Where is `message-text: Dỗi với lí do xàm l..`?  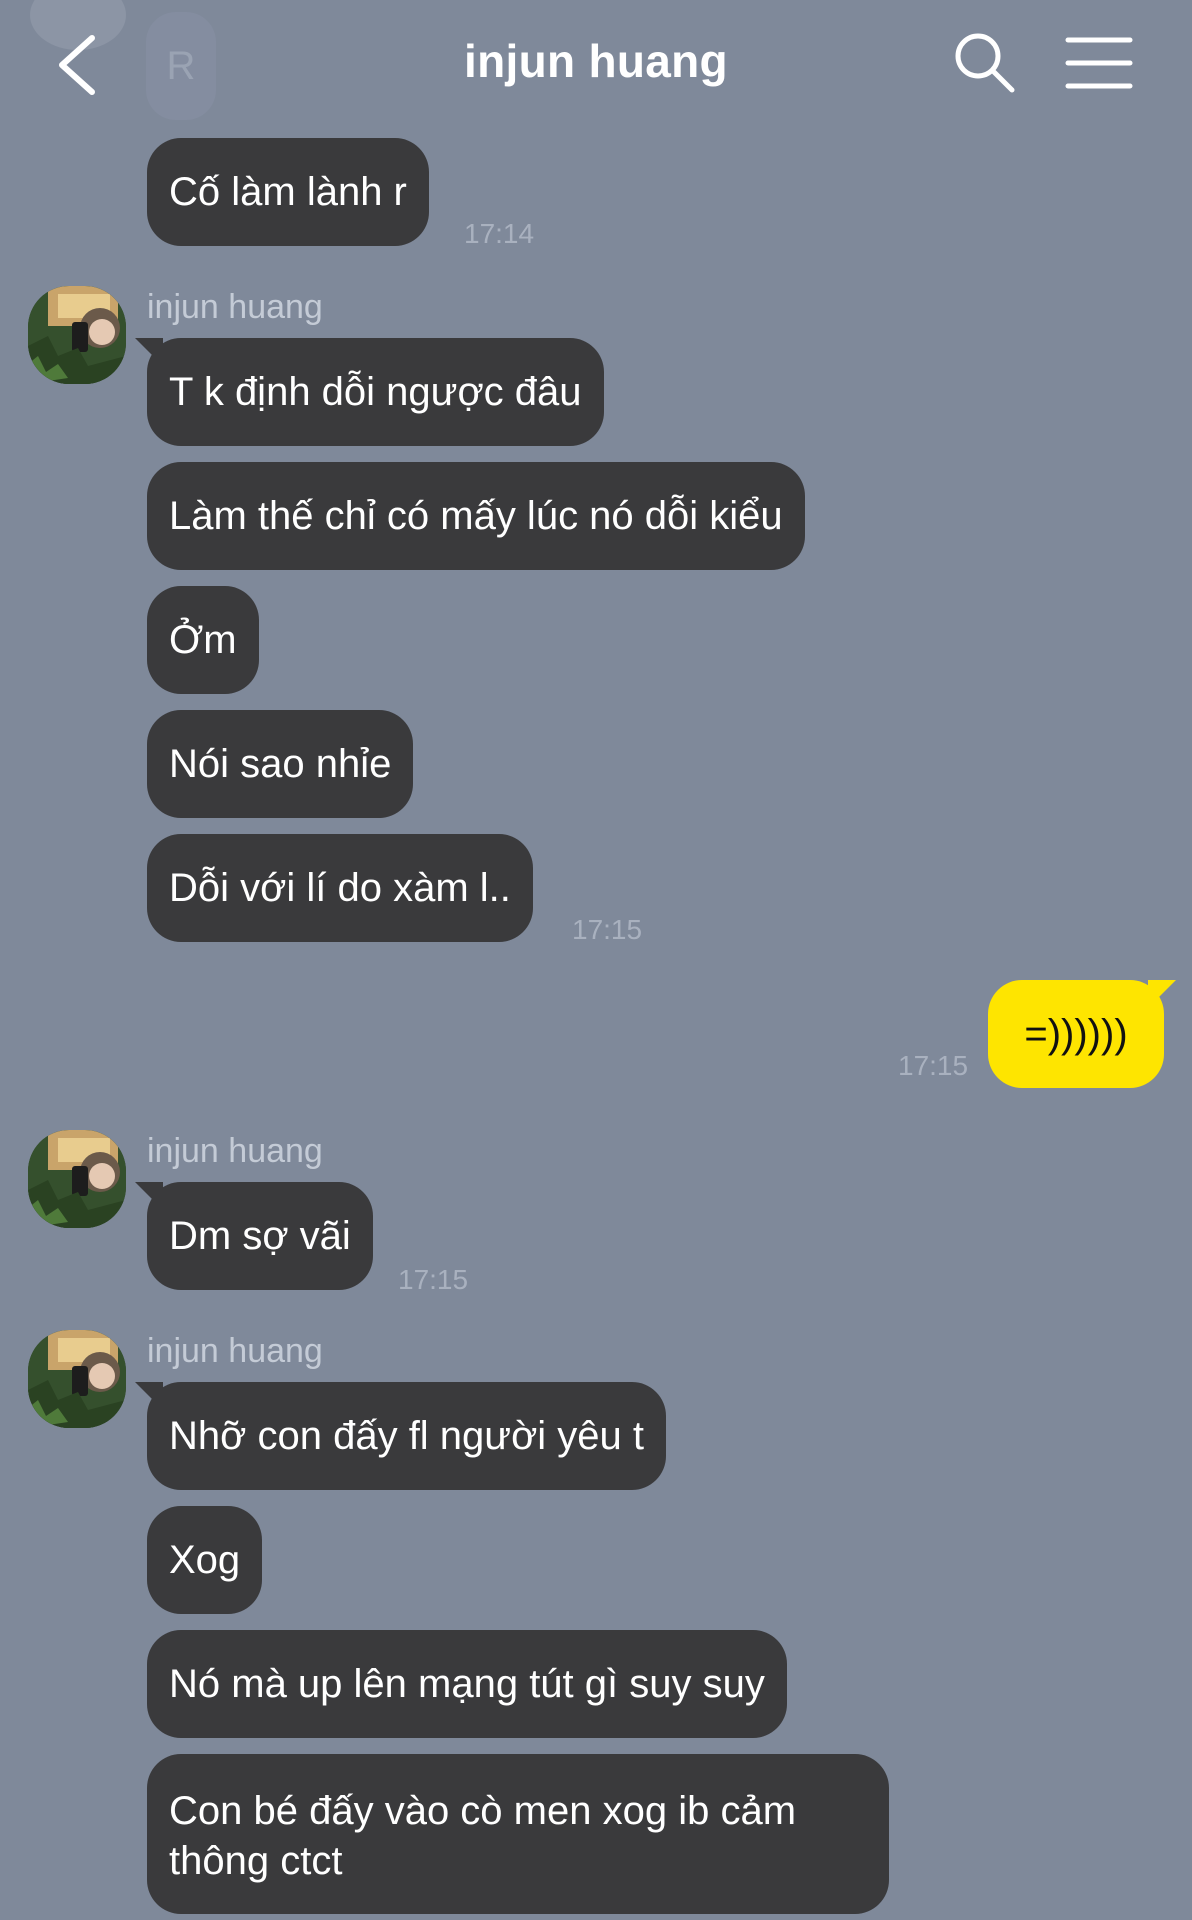 message-text: Dỗi với lí do xàm l.. is located at coordinates (340, 888).